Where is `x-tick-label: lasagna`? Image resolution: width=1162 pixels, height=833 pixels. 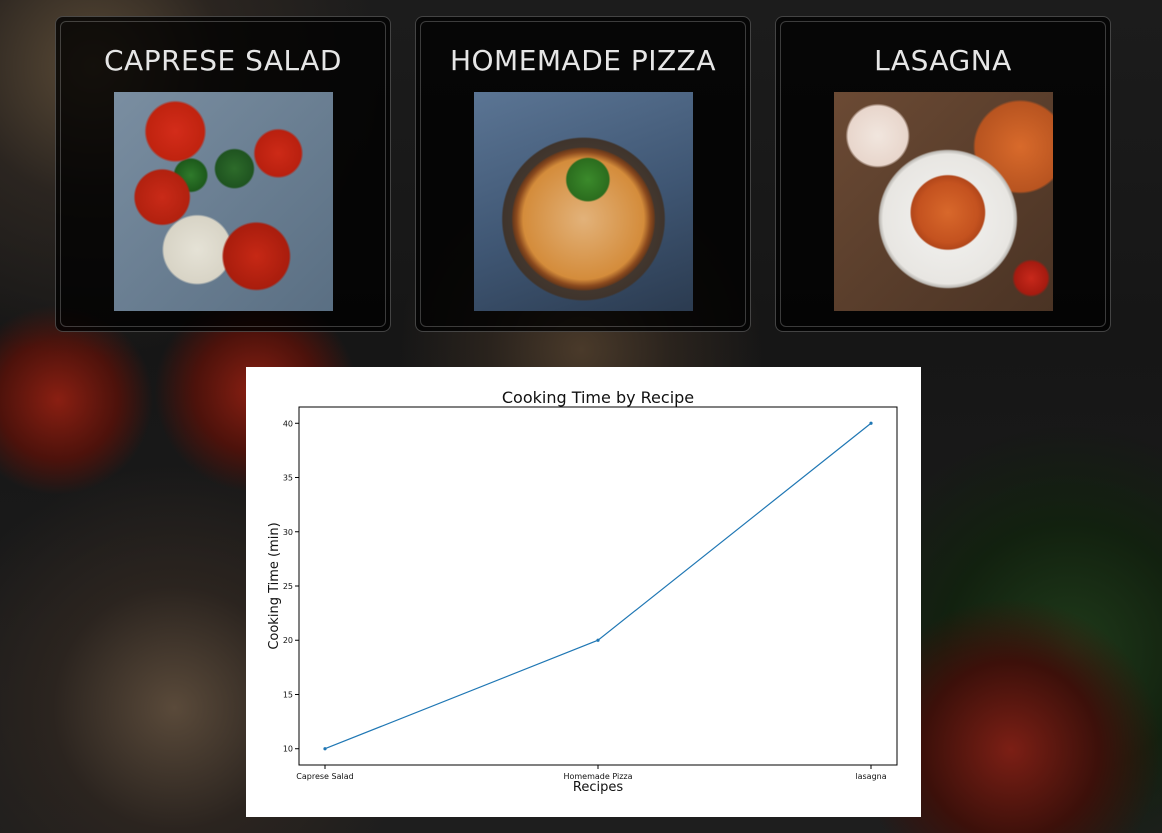
x-tick-label: lasagna is located at coordinates (870, 776).